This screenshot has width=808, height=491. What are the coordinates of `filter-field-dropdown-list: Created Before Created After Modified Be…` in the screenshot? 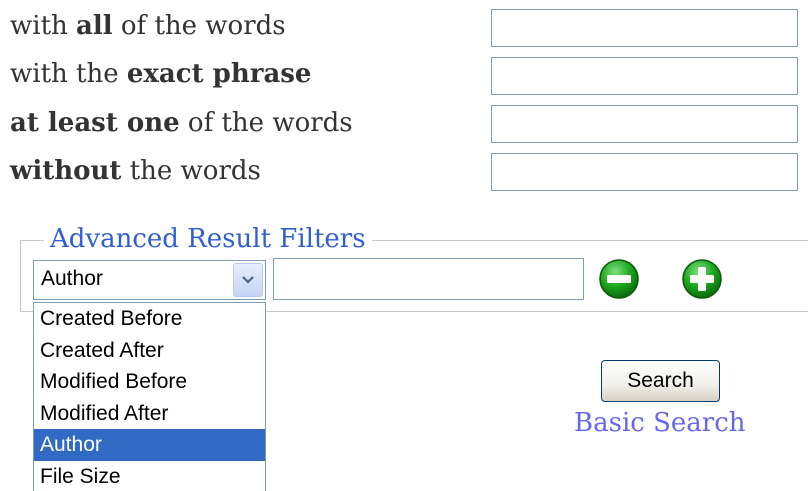 It's located at (149, 396).